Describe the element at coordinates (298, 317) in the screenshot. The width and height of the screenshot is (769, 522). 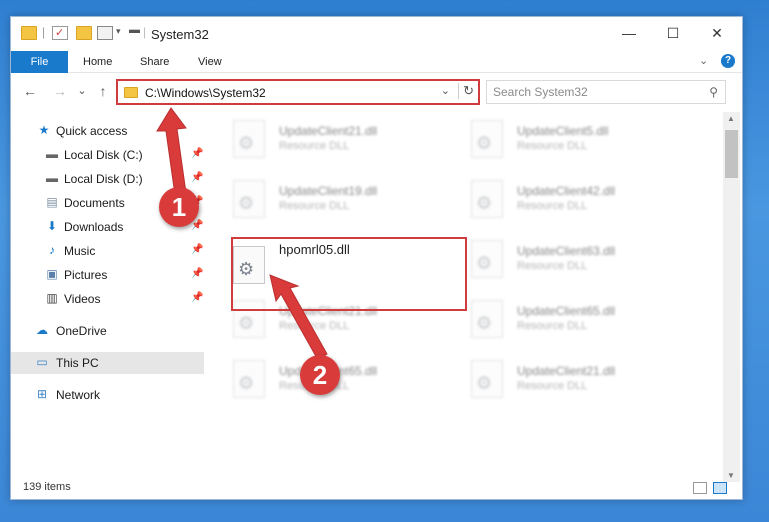
I see `arrow-2-icon` at that location.